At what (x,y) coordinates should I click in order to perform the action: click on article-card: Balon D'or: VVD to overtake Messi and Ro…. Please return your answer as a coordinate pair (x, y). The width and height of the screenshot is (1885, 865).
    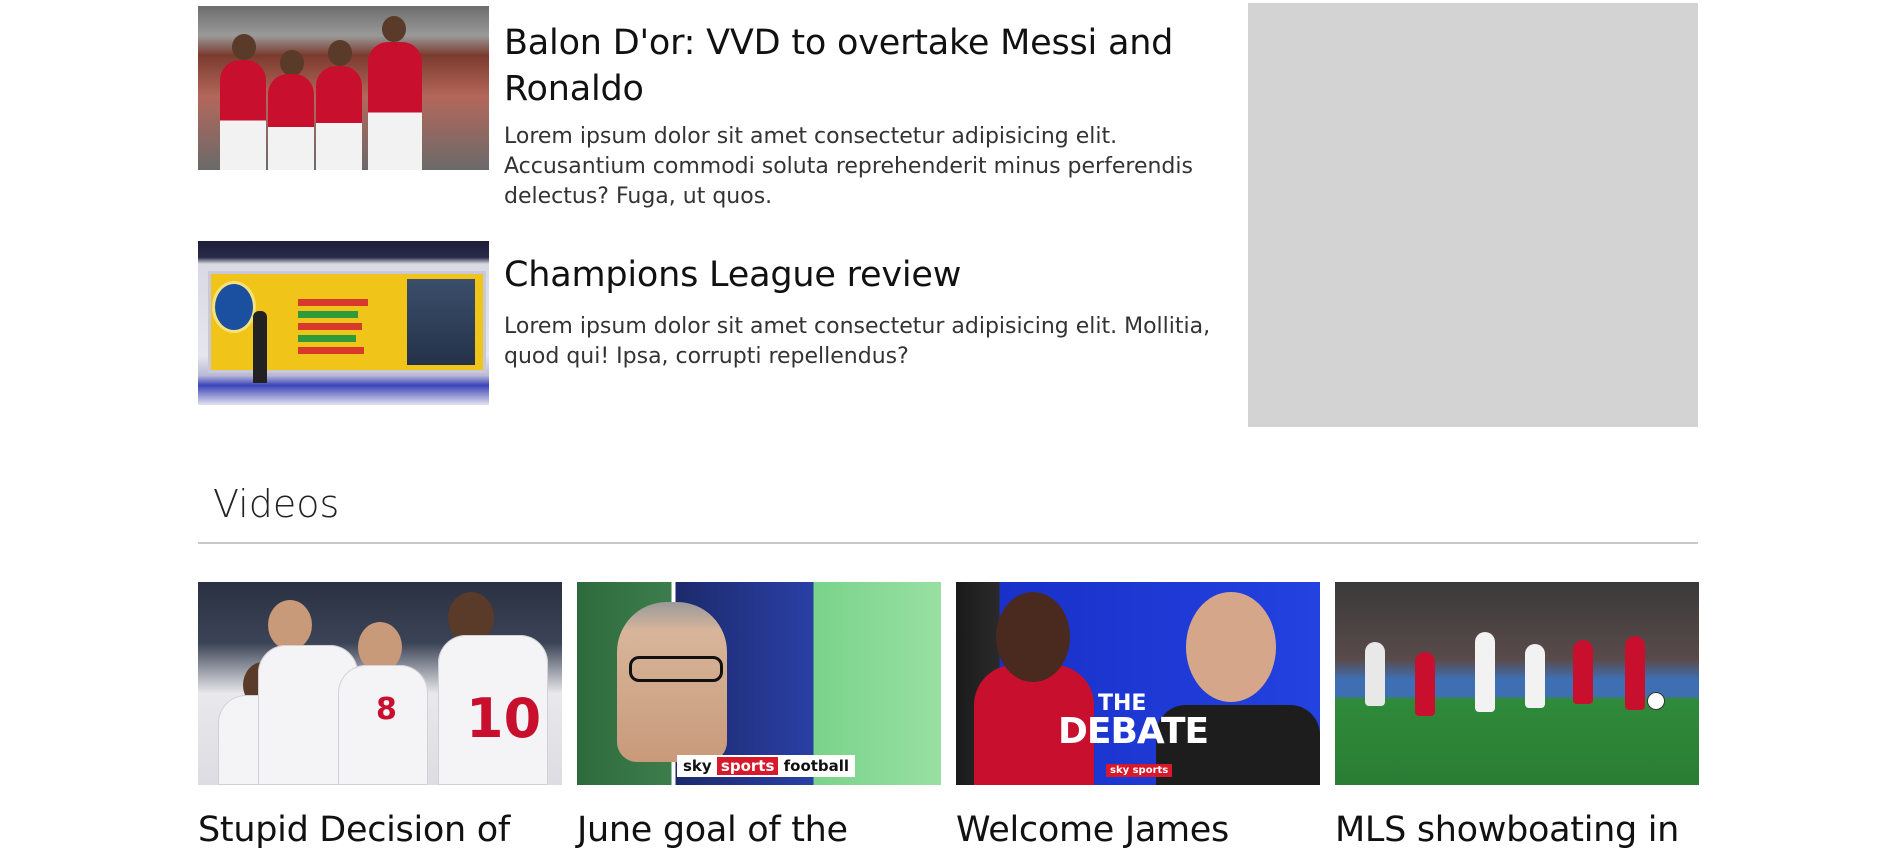
    Looking at the image, I should click on (713, 109).